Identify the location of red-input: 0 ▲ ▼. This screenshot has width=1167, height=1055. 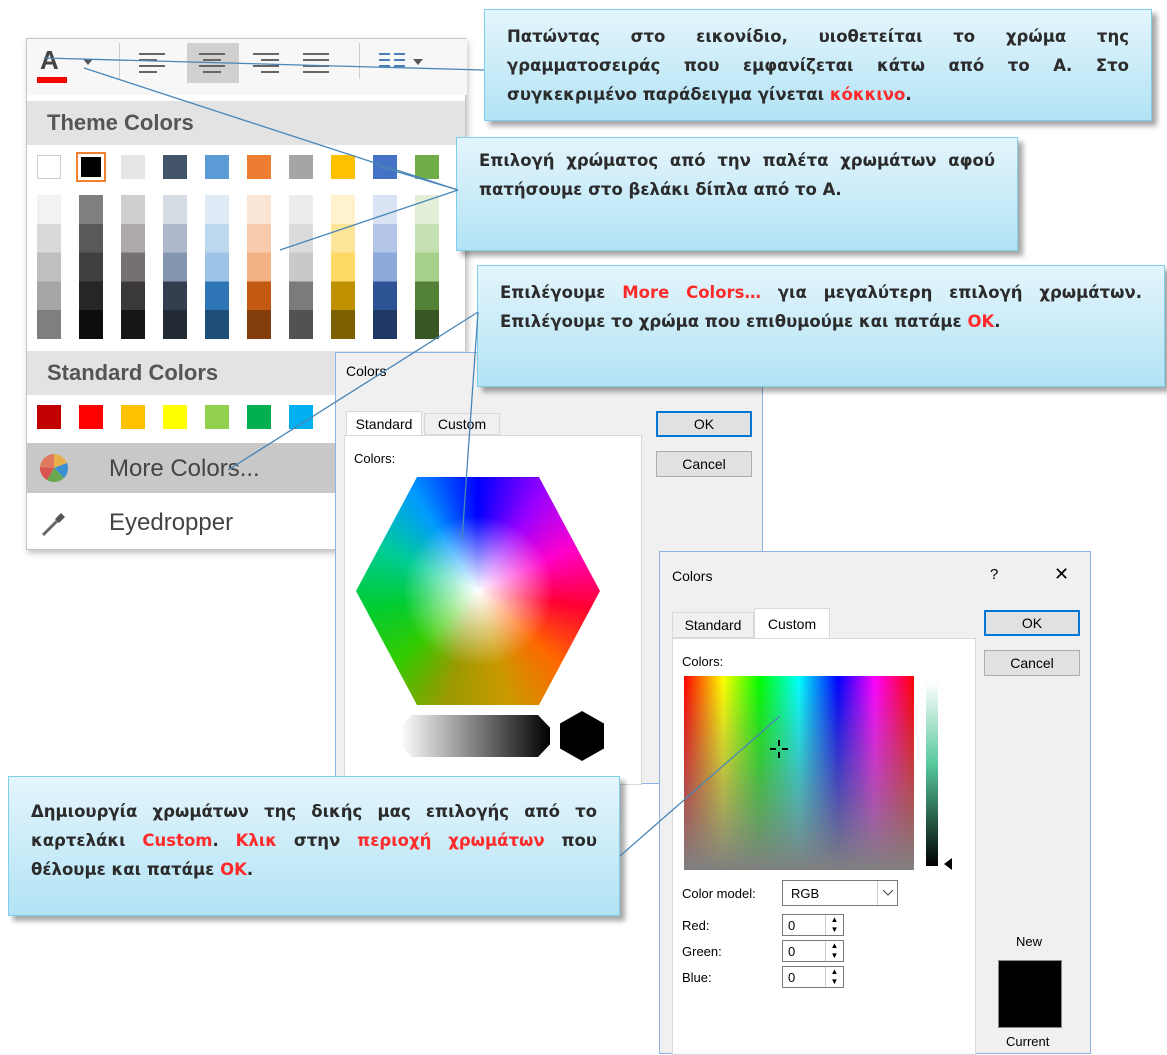
(813, 925).